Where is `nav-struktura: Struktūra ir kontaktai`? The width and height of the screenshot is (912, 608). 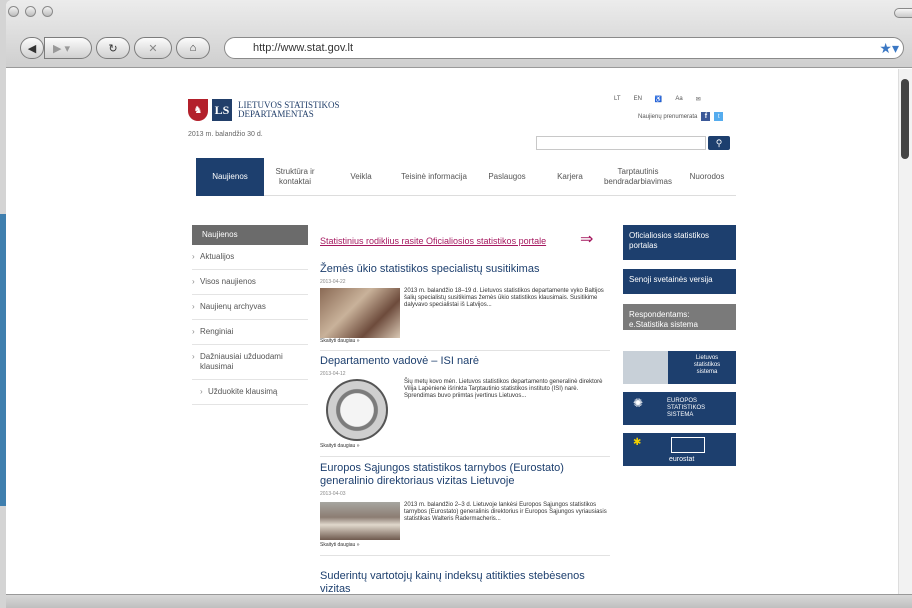
nav-struktura: Struktūra ir kontaktai is located at coordinates (295, 177).